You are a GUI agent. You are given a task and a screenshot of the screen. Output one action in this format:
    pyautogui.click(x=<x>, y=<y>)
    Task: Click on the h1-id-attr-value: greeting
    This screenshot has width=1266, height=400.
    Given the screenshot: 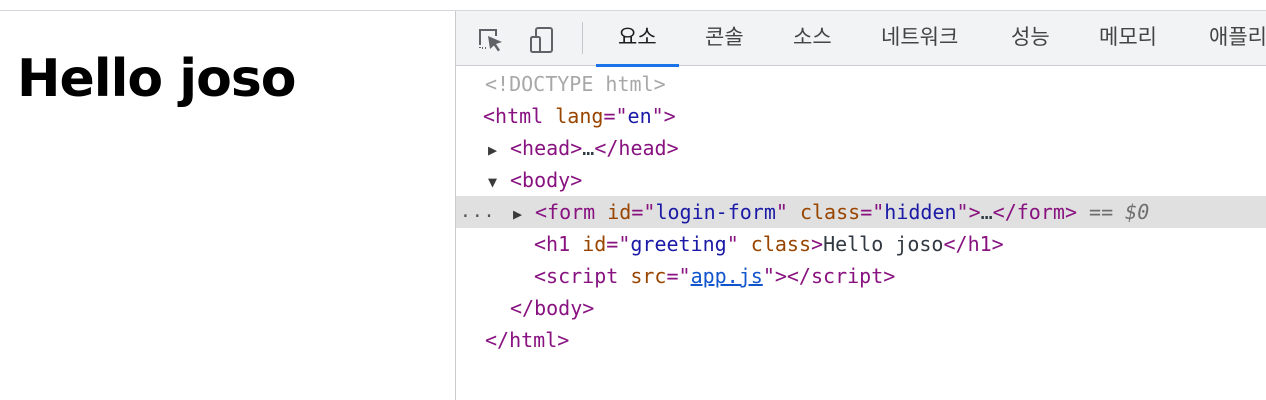 What is the action you would take?
    pyautogui.click(x=678, y=244)
    